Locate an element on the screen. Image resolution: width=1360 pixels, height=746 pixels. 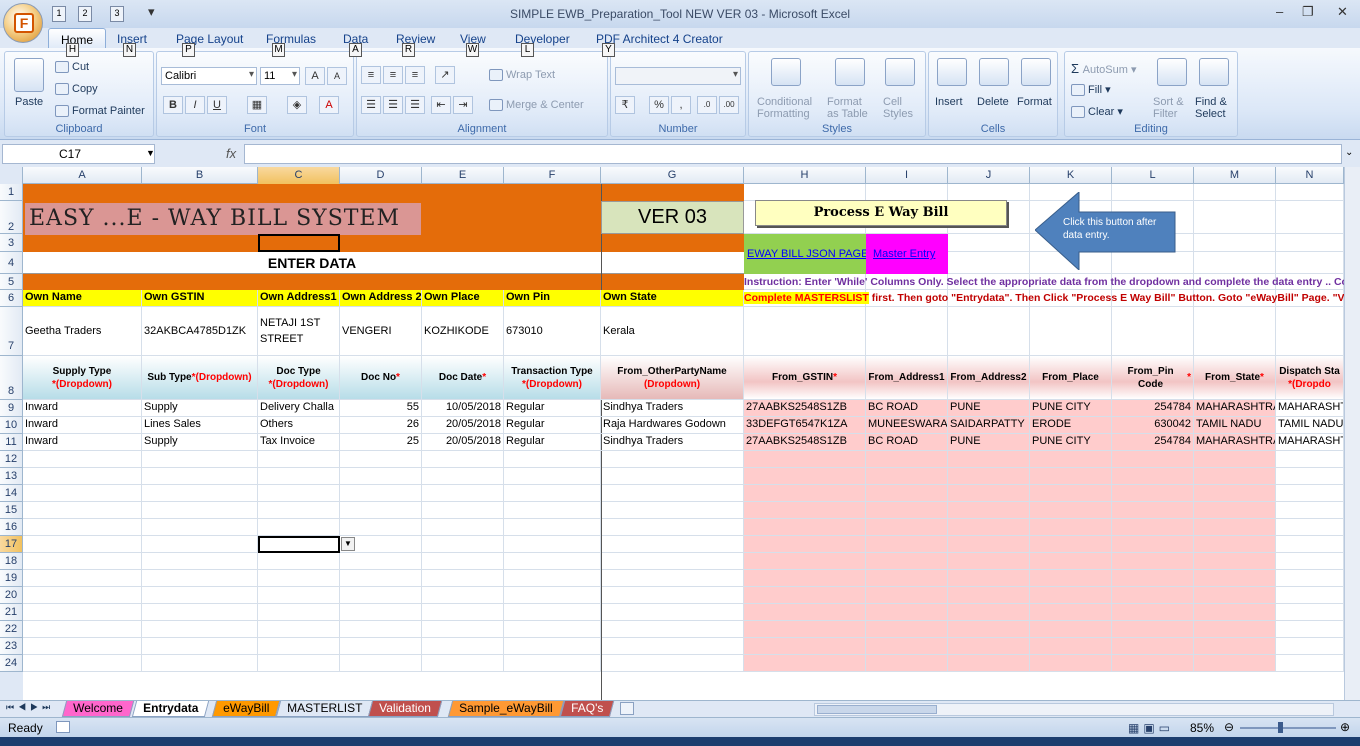
table-cell: SAIDARPATTY is located at coordinates (989, 425).